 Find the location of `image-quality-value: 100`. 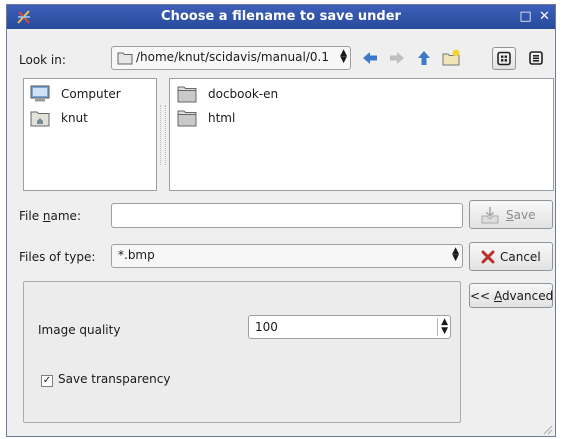

image-quality-value: 100 is located at coordinates (266, 327).